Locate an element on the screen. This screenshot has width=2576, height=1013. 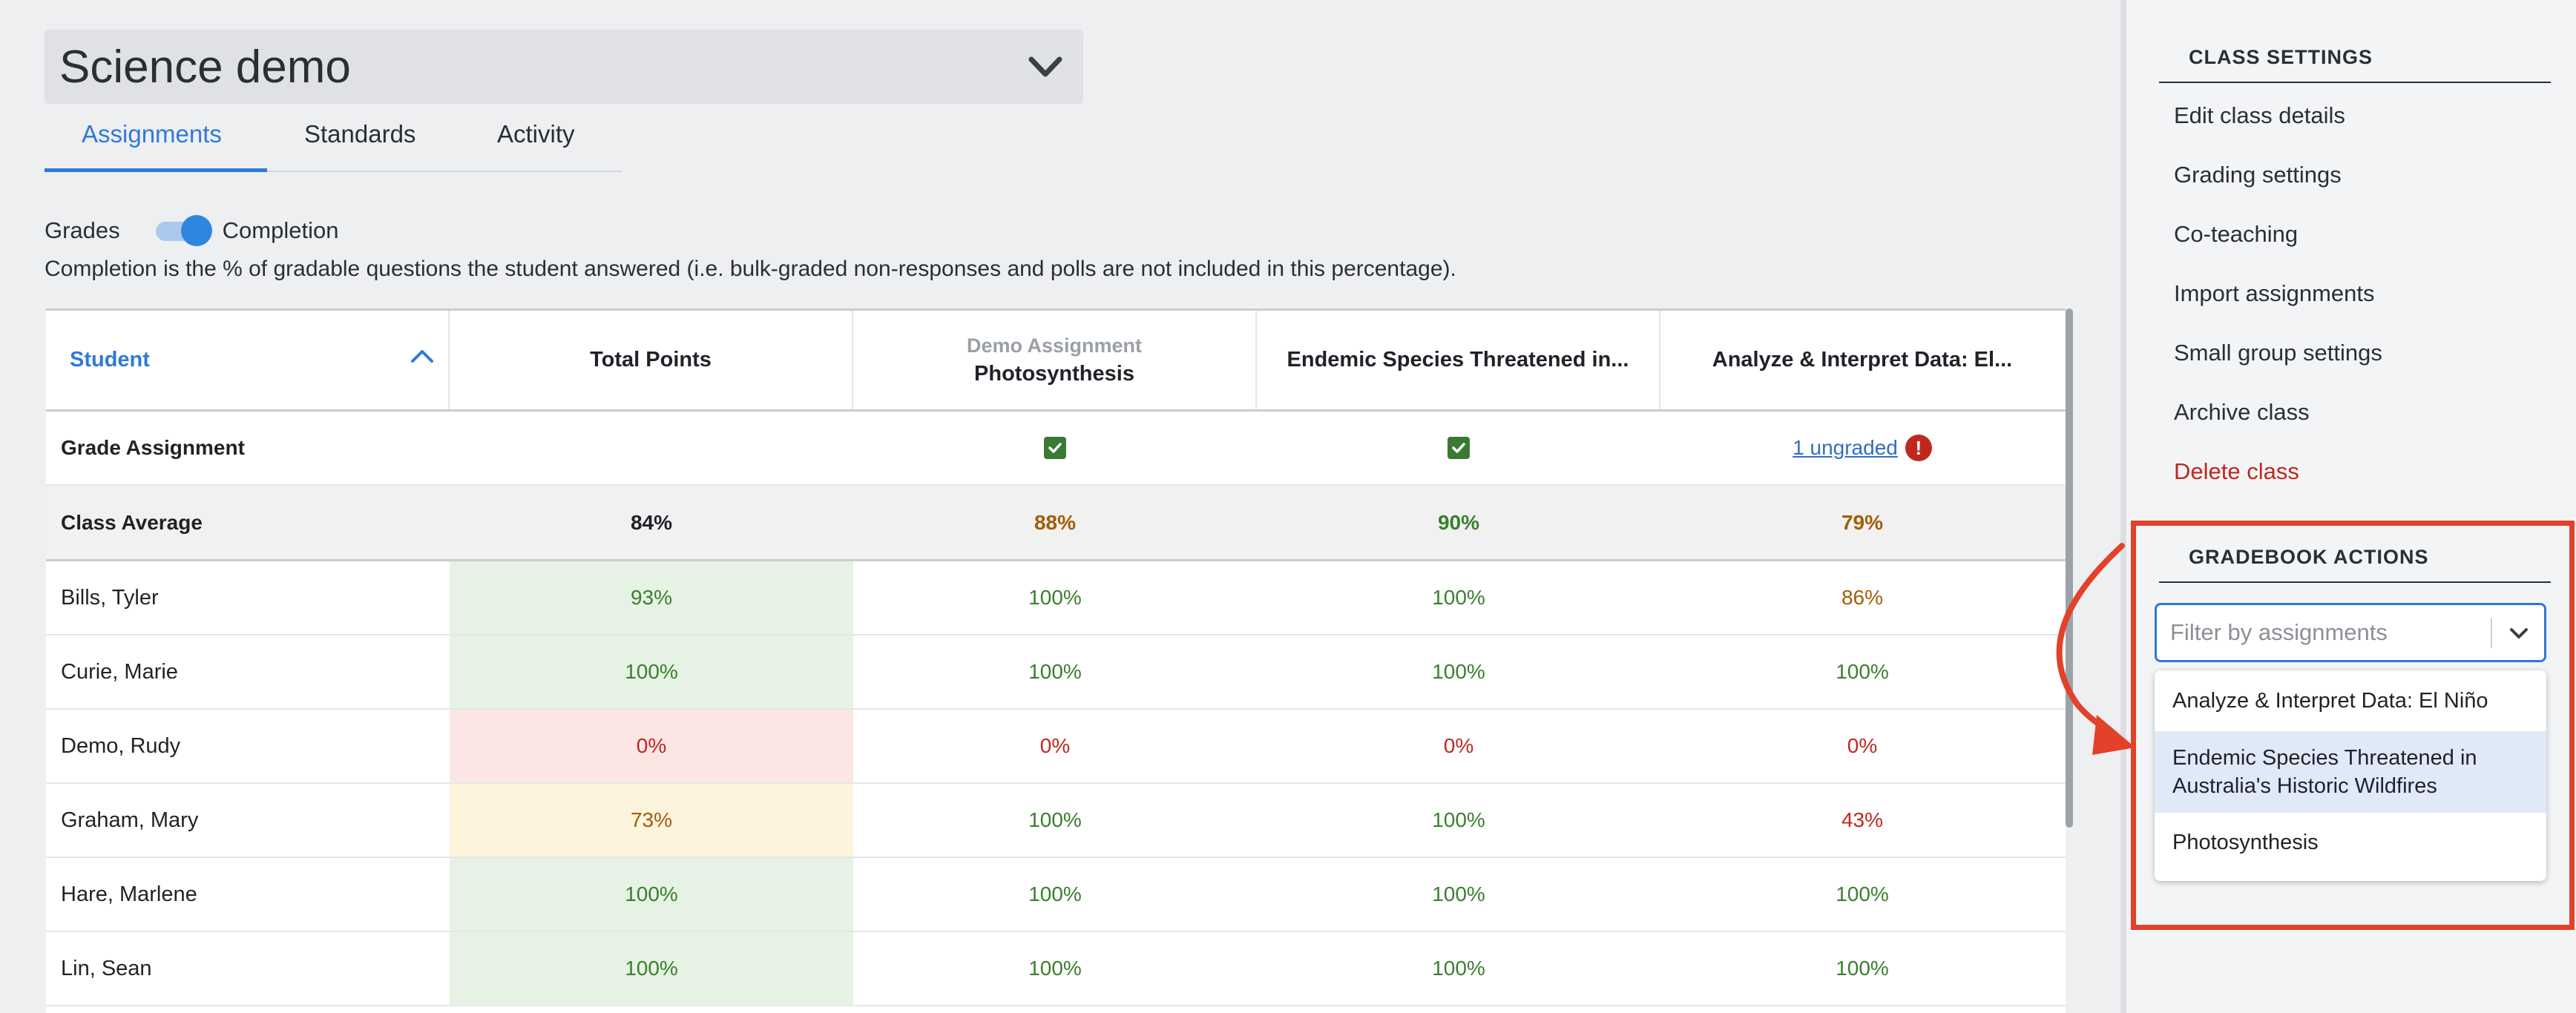
total-cell: 73% is located at coordinates (651, 821).